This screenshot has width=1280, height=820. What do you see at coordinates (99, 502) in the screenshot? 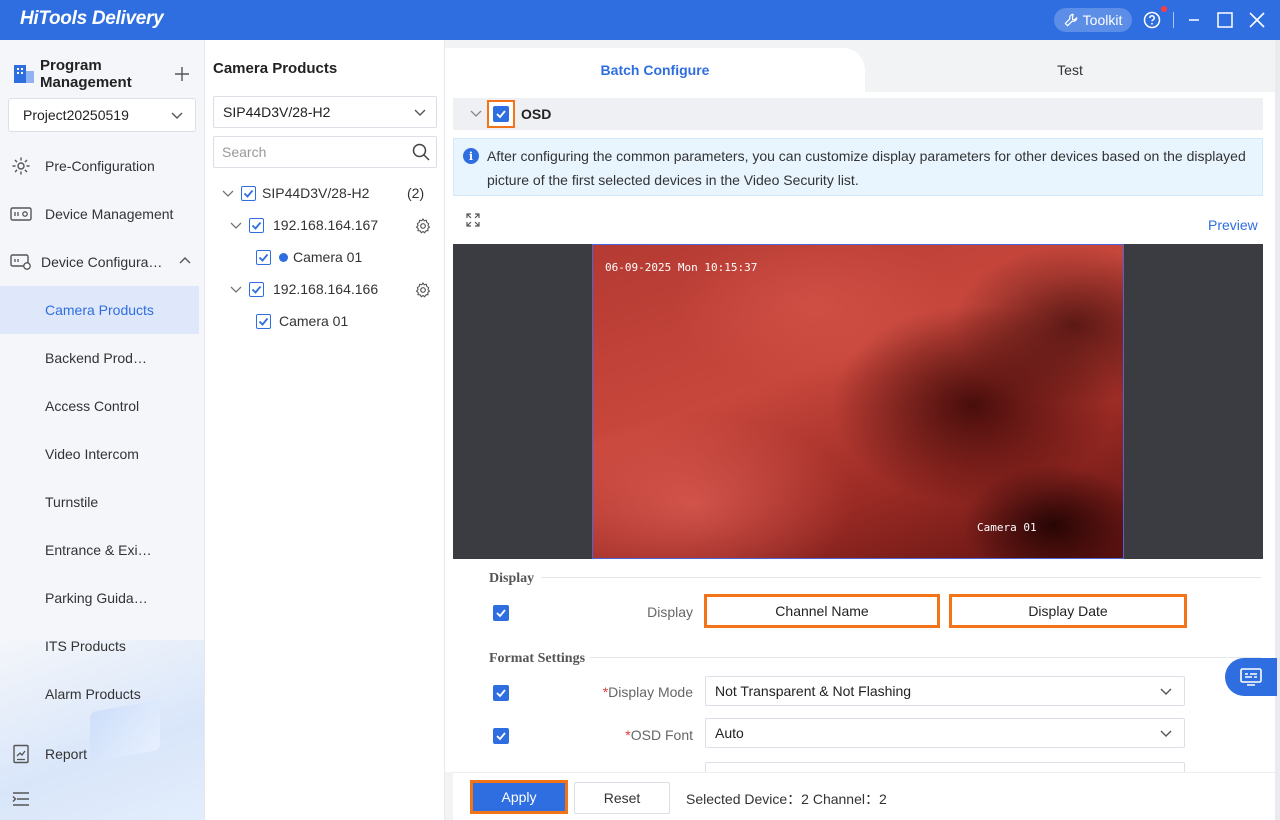
I see `nav-turnstile: Turnstile` at bounding box center [99, 502].